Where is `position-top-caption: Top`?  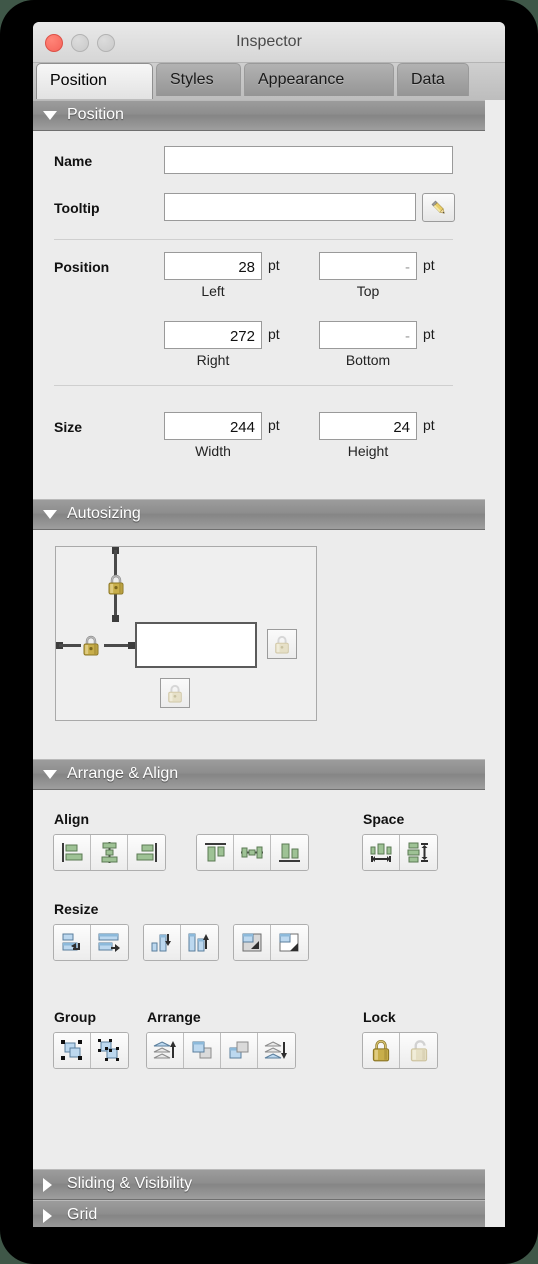 position-top-caption: Top is located at coordinates (368, 291).